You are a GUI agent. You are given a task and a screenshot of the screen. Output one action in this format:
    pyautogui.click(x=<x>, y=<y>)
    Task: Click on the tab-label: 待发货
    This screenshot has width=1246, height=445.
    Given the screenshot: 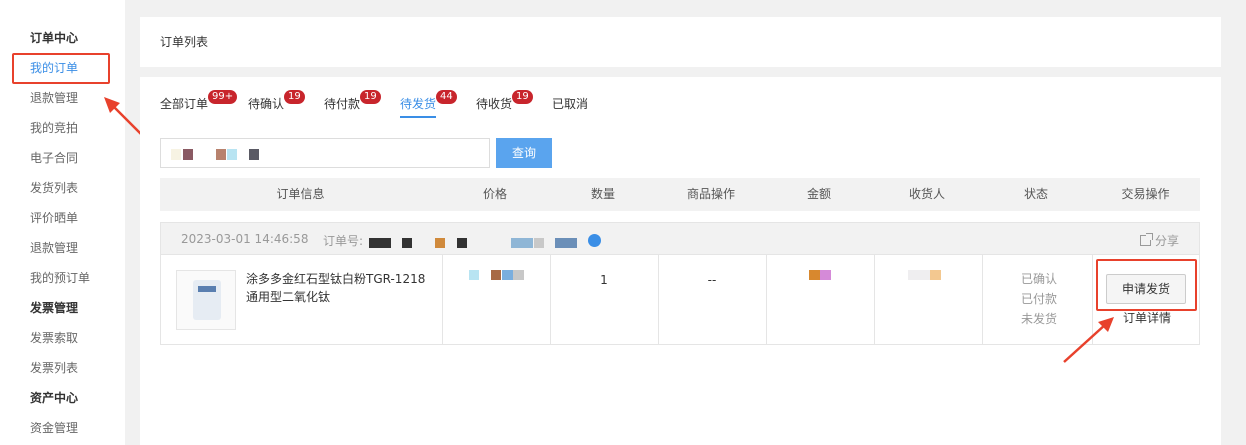 What is the action you would take?
    pyautogui.click(x=418, y=104)
    